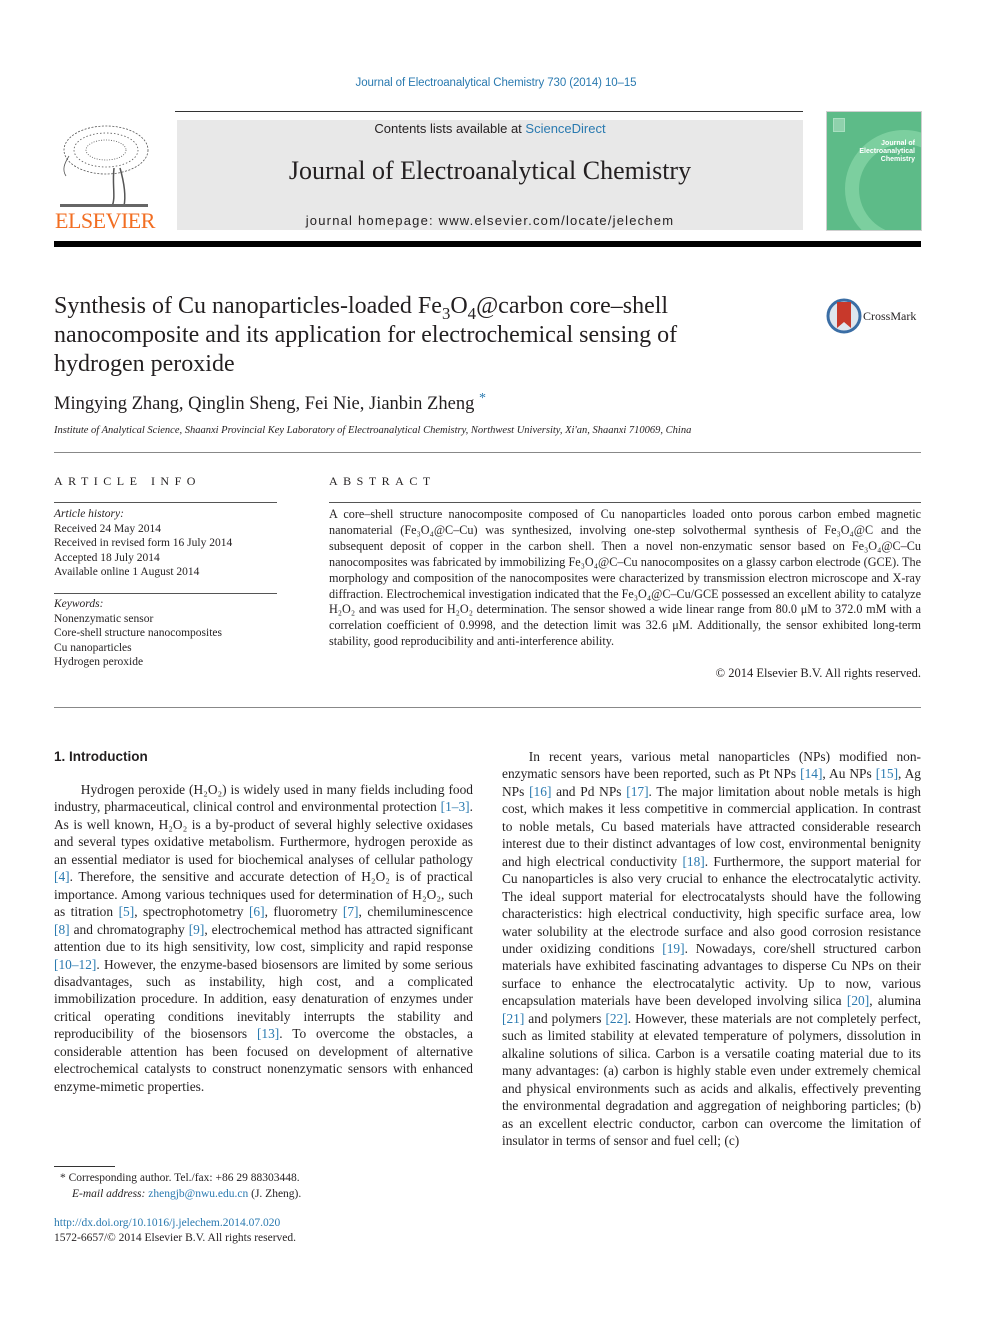 The height and width of the screenshot is (1323, 992). Describe the element at coordinates (637, 791) in the screenshot. I see `citation-link: [17]` at that location.